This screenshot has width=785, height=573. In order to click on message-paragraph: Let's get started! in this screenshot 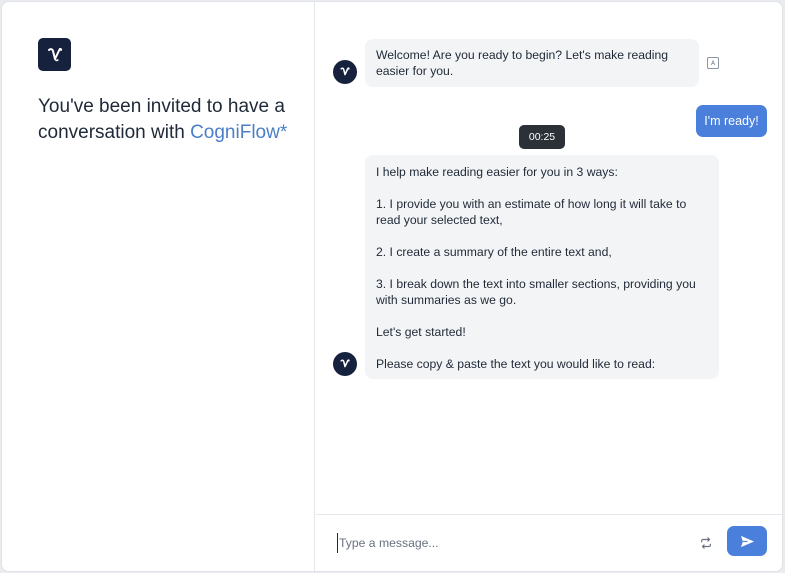, I will do `click(421, 332)`.